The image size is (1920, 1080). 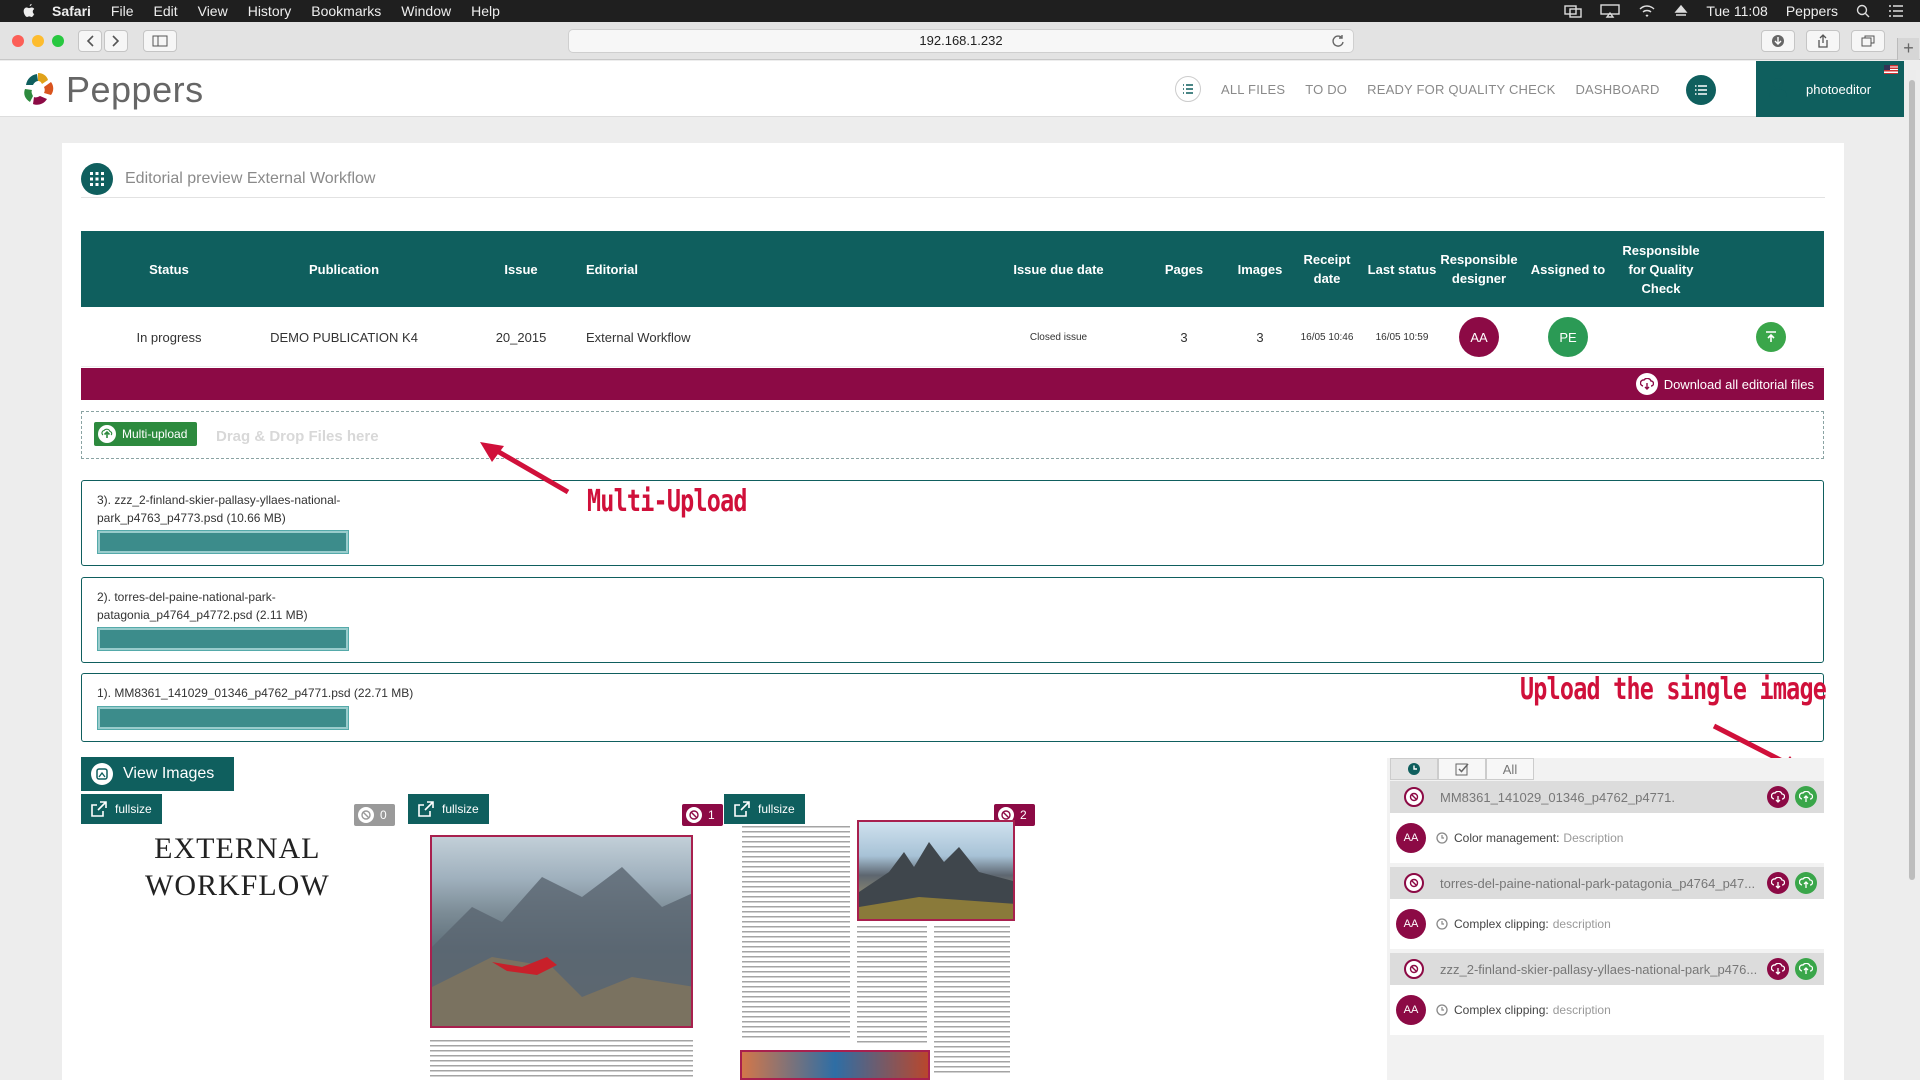 I want to click on avatar: PE, so click(x=1568, y=337).